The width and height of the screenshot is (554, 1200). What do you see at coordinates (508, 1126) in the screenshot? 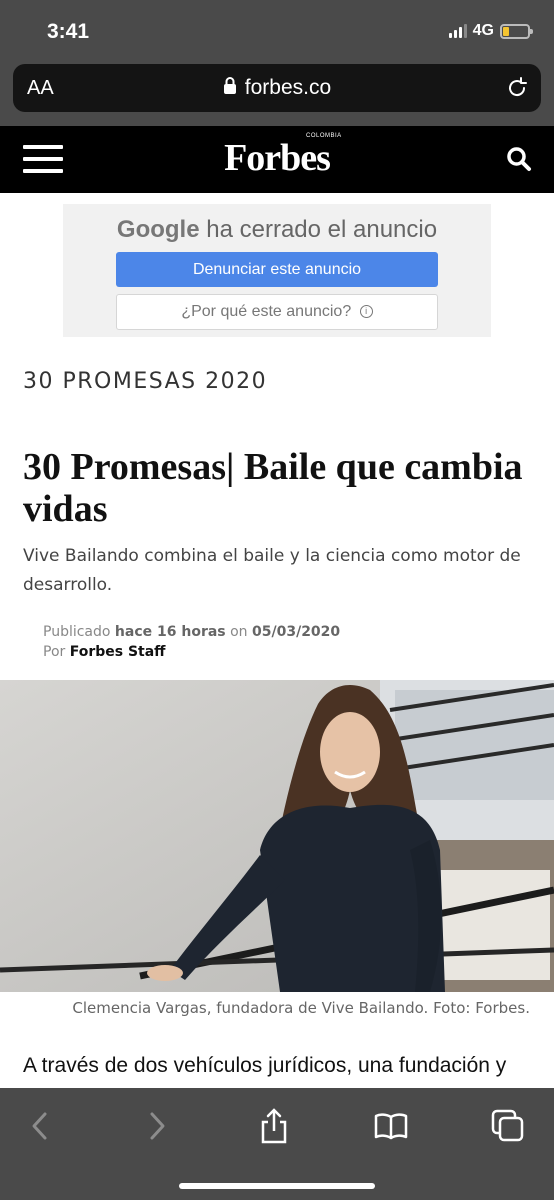
I see `tabs-icon` at bounding box center [508, 1126].